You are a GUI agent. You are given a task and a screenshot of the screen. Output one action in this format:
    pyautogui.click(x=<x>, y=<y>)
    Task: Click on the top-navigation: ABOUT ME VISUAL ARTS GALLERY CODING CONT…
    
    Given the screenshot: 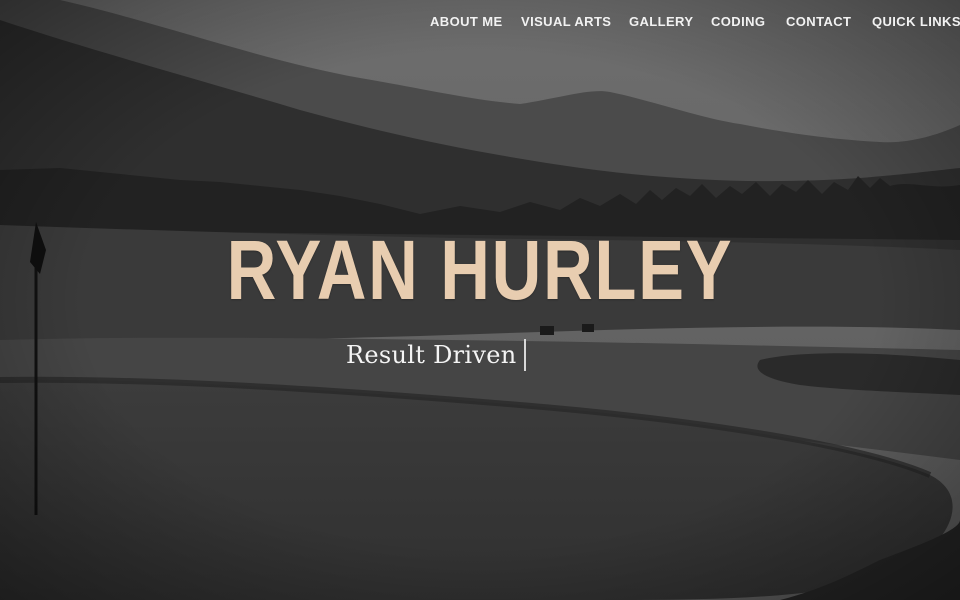 What is the action you would take?
    pyautogui.click(x=480, y=22)
    